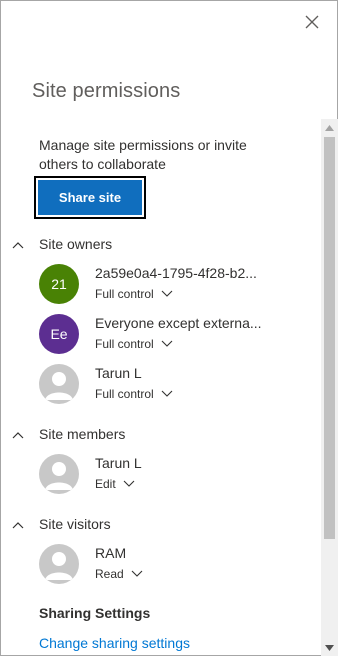 The height and width of the screenshot is (656, 338). Describe the element at coordinates (109, 574) in the screenshot. I see `permission-label: Read` at that location.